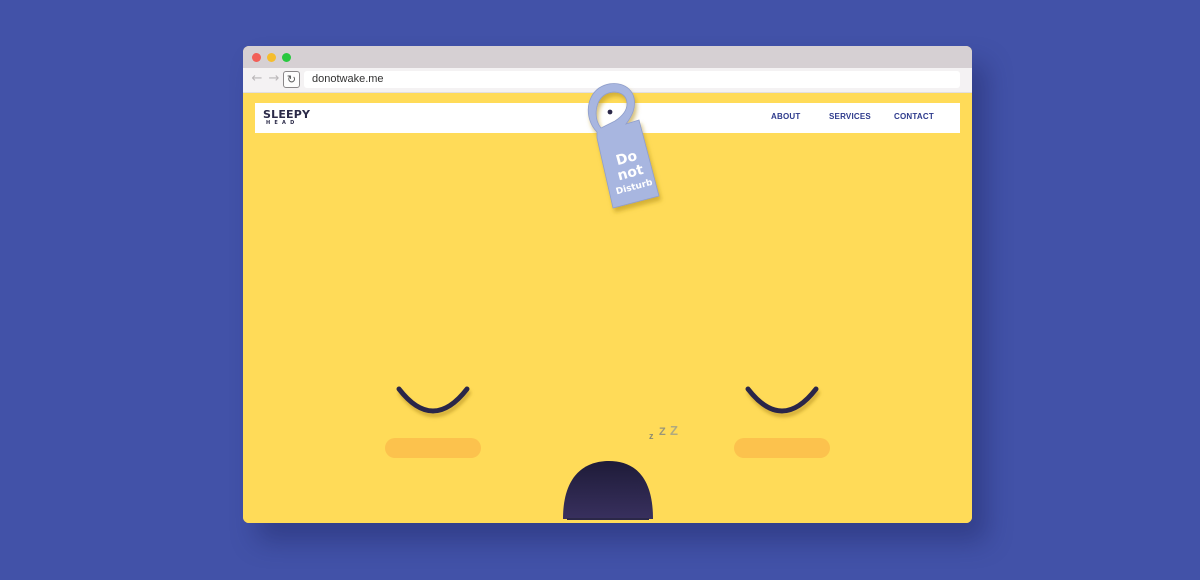  Describe the element at coordinates (785, 116) in the screenshot. I see `nav-about-link: ABOUT` at that location.